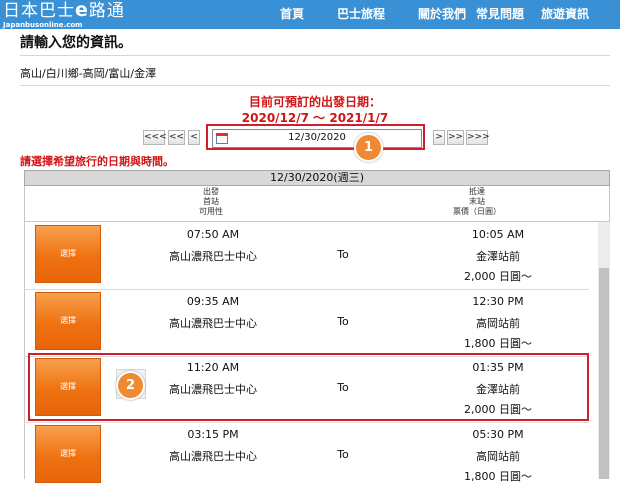 The image size is (620, 487). Describe the element at coordinates (317, 204) in the screenshot. I see `column-headers: 出發 首站 可用性 抵達 末站 票價（日圓）` at that location.